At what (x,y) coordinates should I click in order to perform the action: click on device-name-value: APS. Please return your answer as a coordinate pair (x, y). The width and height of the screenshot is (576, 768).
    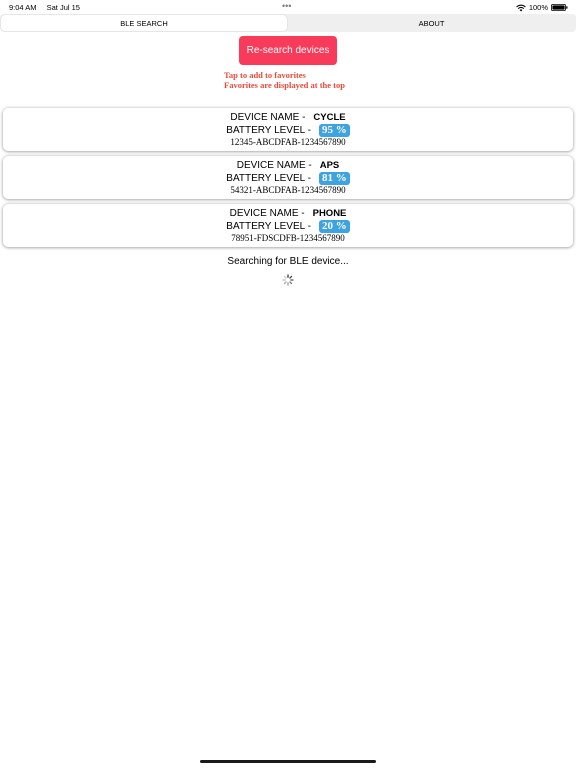
    Looking at the image, I should click on (329, 165).